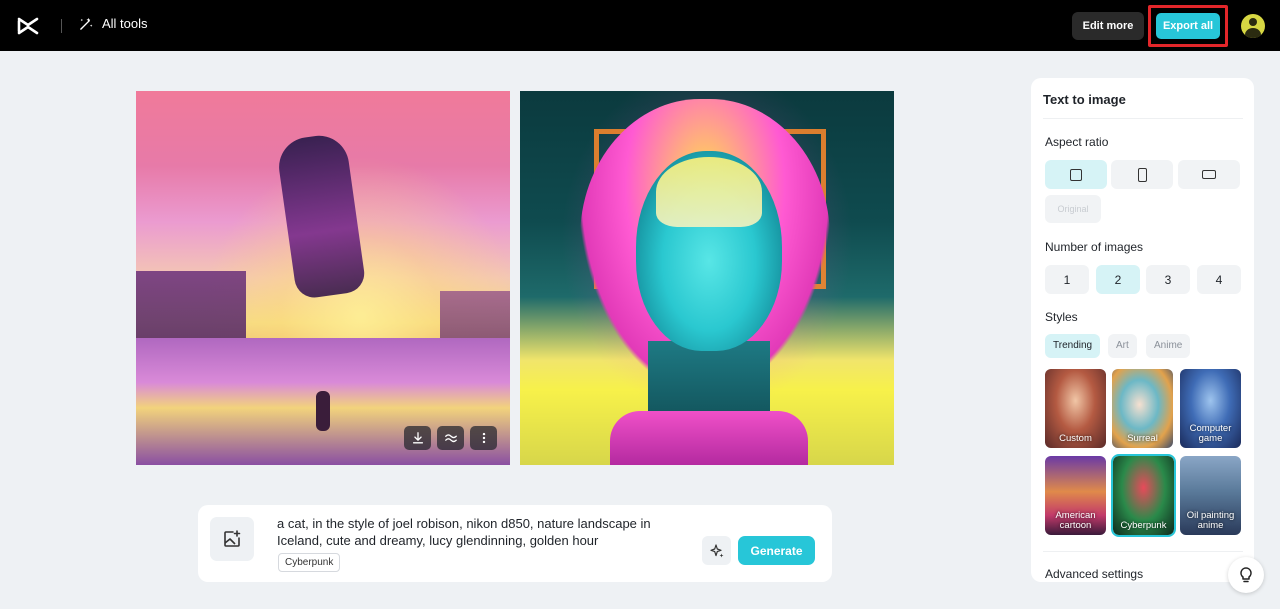 Image resolution: width=1280 pixels, height=609 pixels. I want to click on landscape-ratio-icon, so click(1209, 174).